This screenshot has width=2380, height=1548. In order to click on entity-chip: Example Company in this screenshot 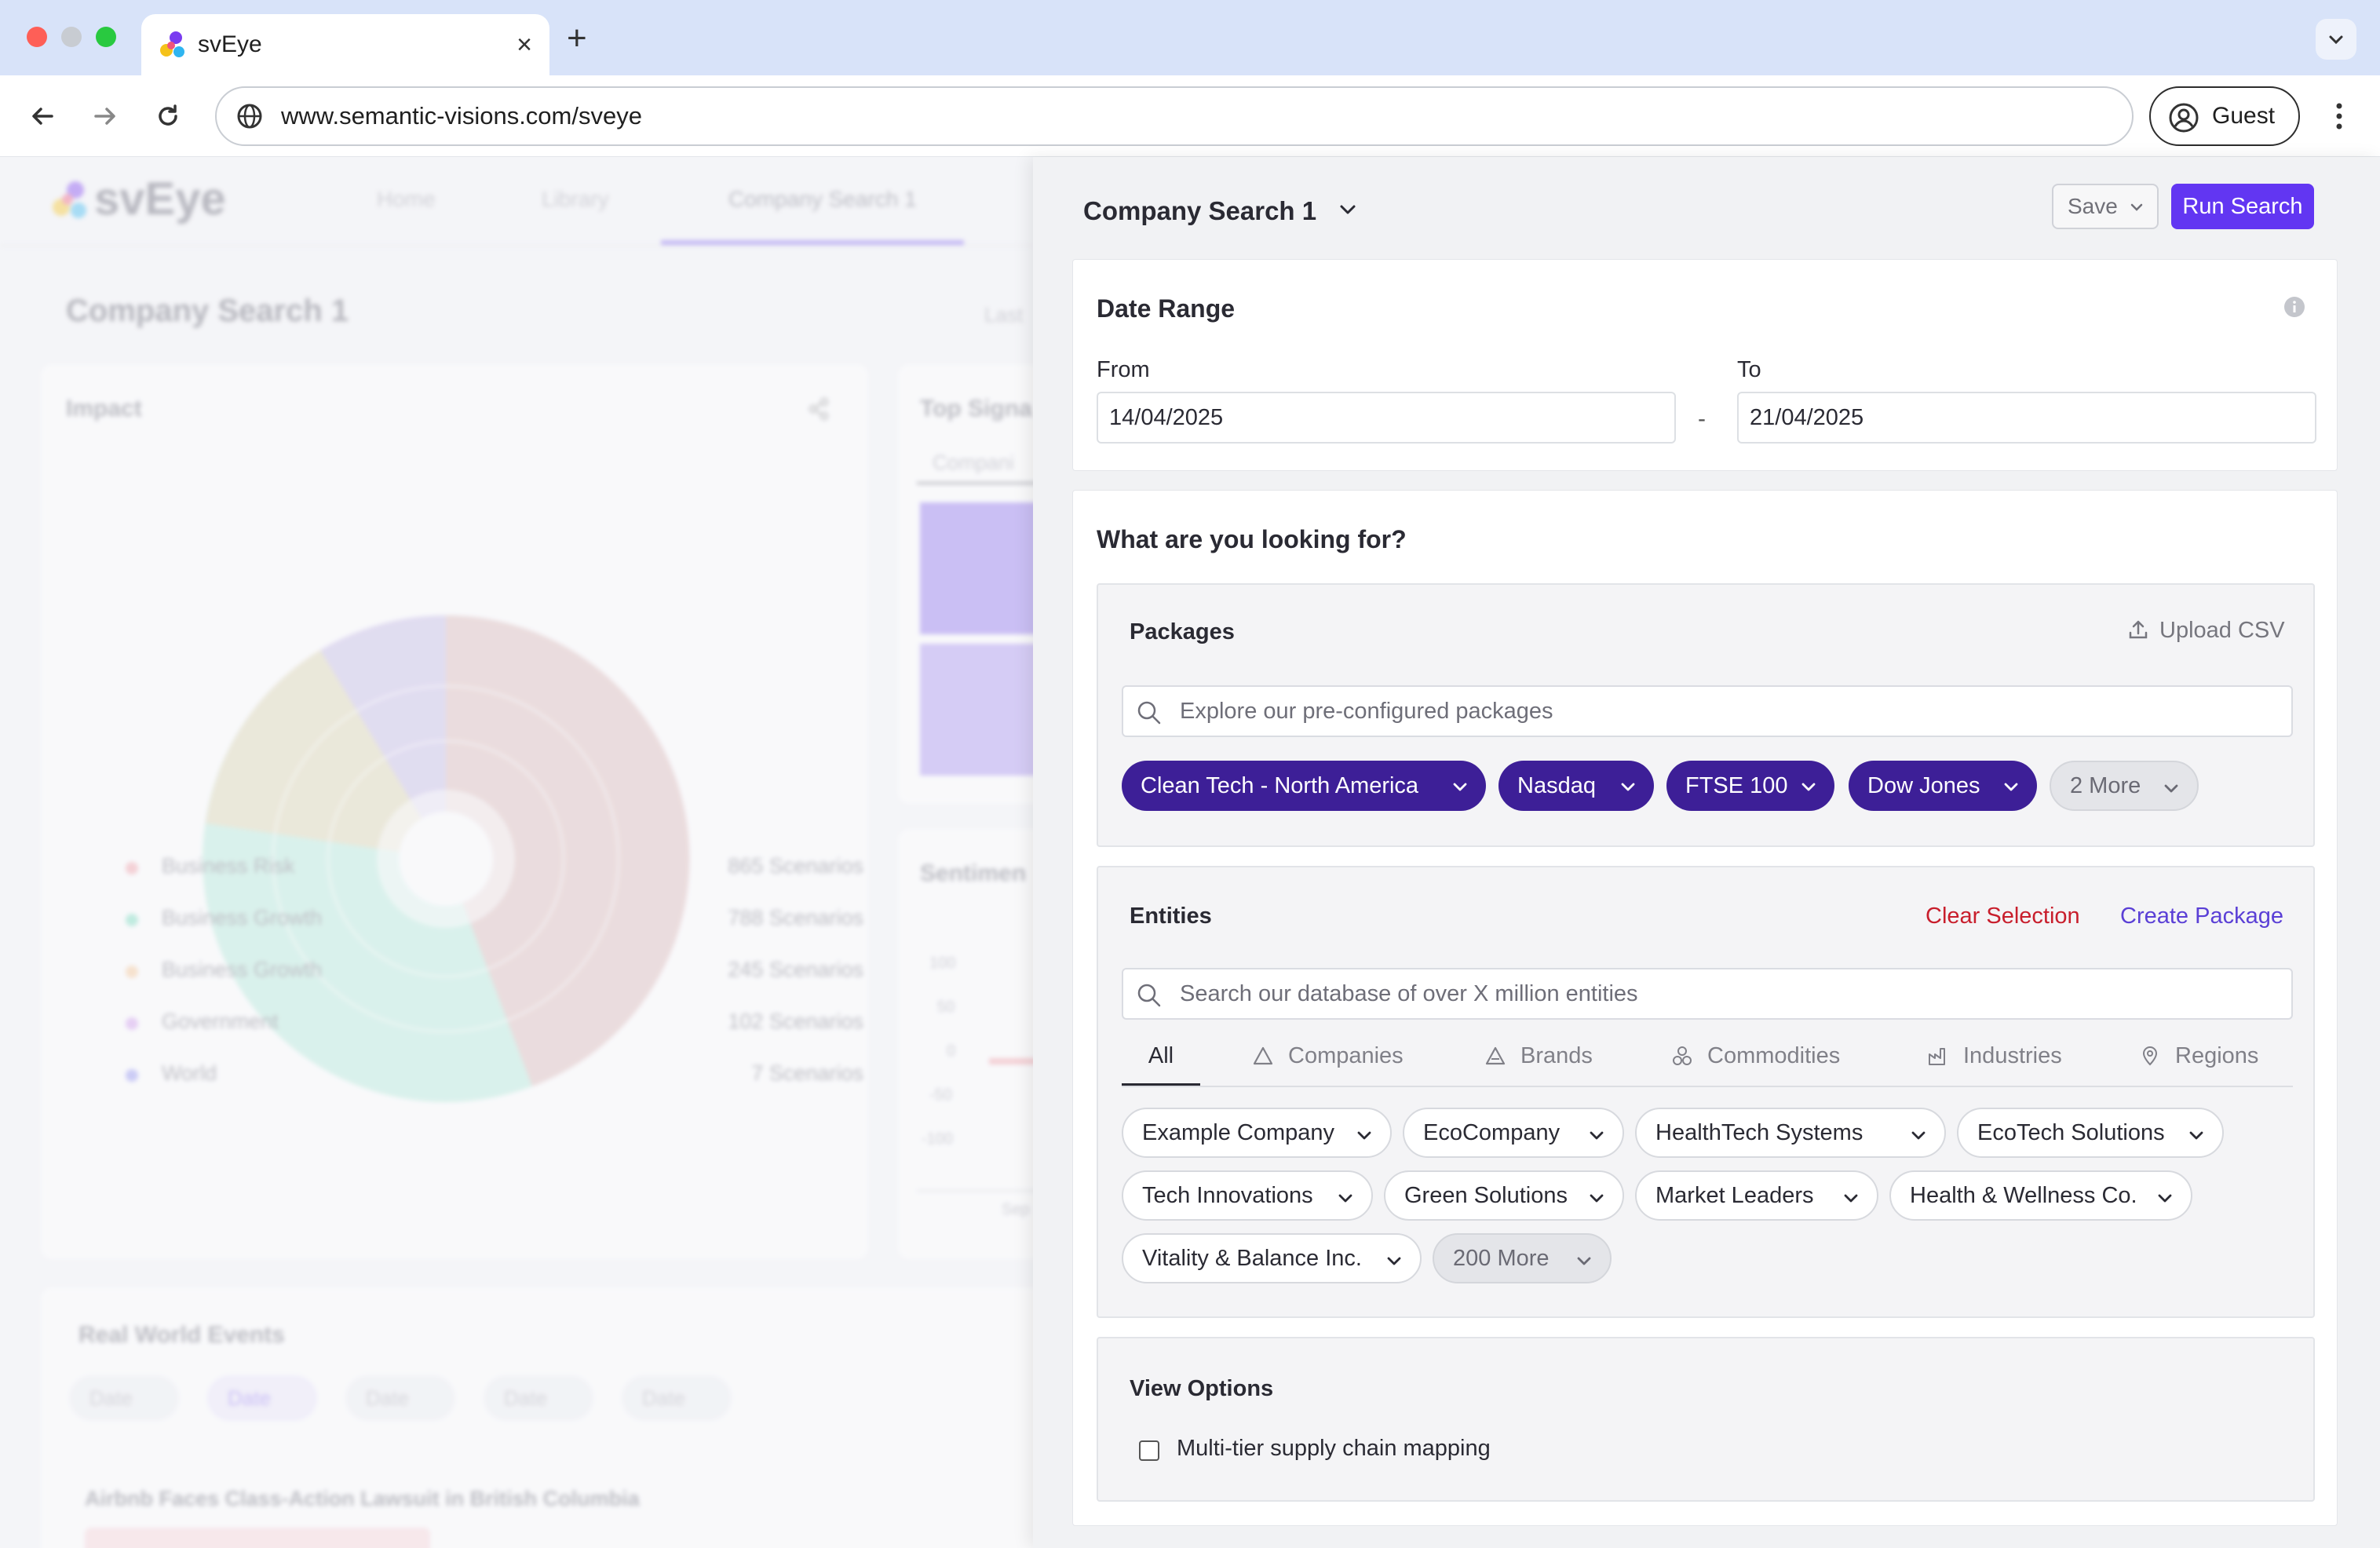, I will do `click(1257, 1133)`.